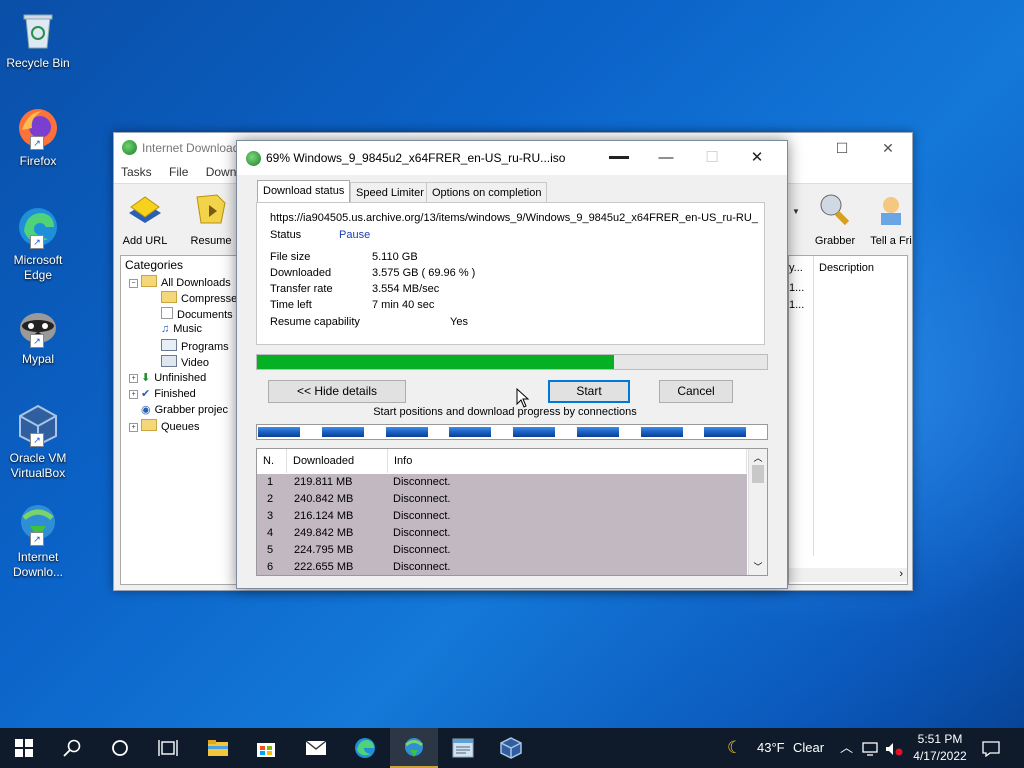 The width and height of the screenshot is (1024, 768). Describe the element at coordinates (133, 283) in the screenshot. I see `collapse-icon: −` at that location.